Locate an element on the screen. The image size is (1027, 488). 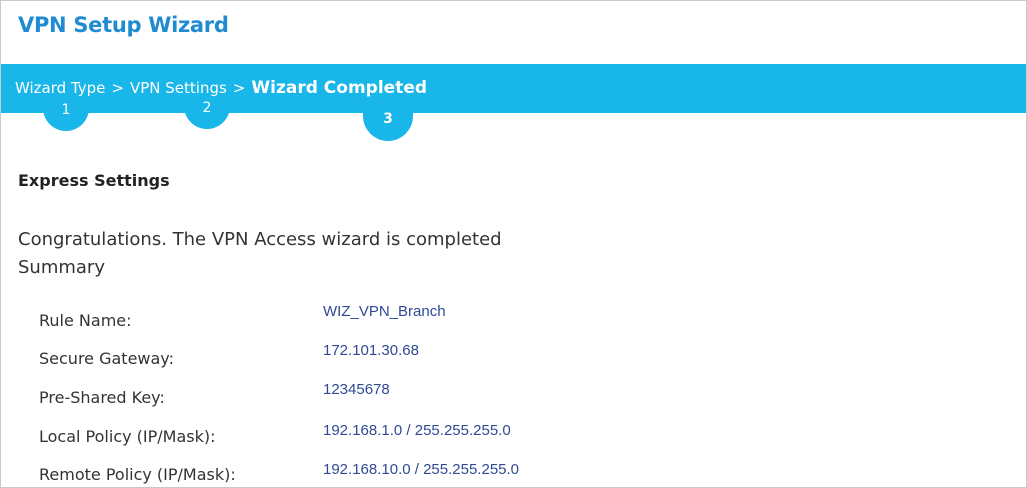
step-label-vpn-settings: VPN Settings is located at coordinates (178, 88).